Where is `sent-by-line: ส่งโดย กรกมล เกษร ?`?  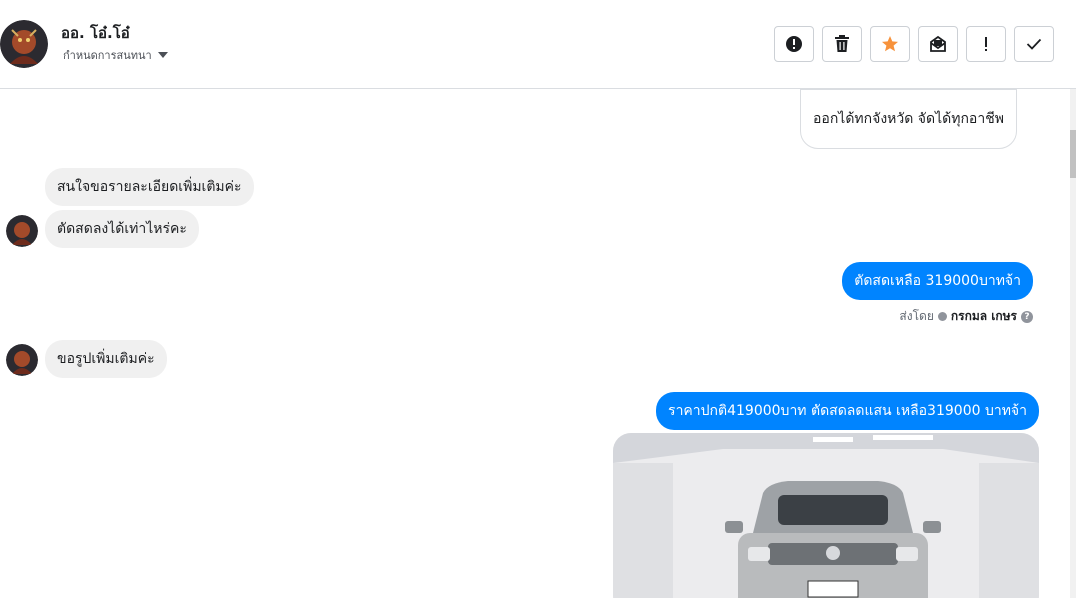
sent-by-line: ส่งโดย กรกมล เกษร ? is located at coordinates (966, 316).